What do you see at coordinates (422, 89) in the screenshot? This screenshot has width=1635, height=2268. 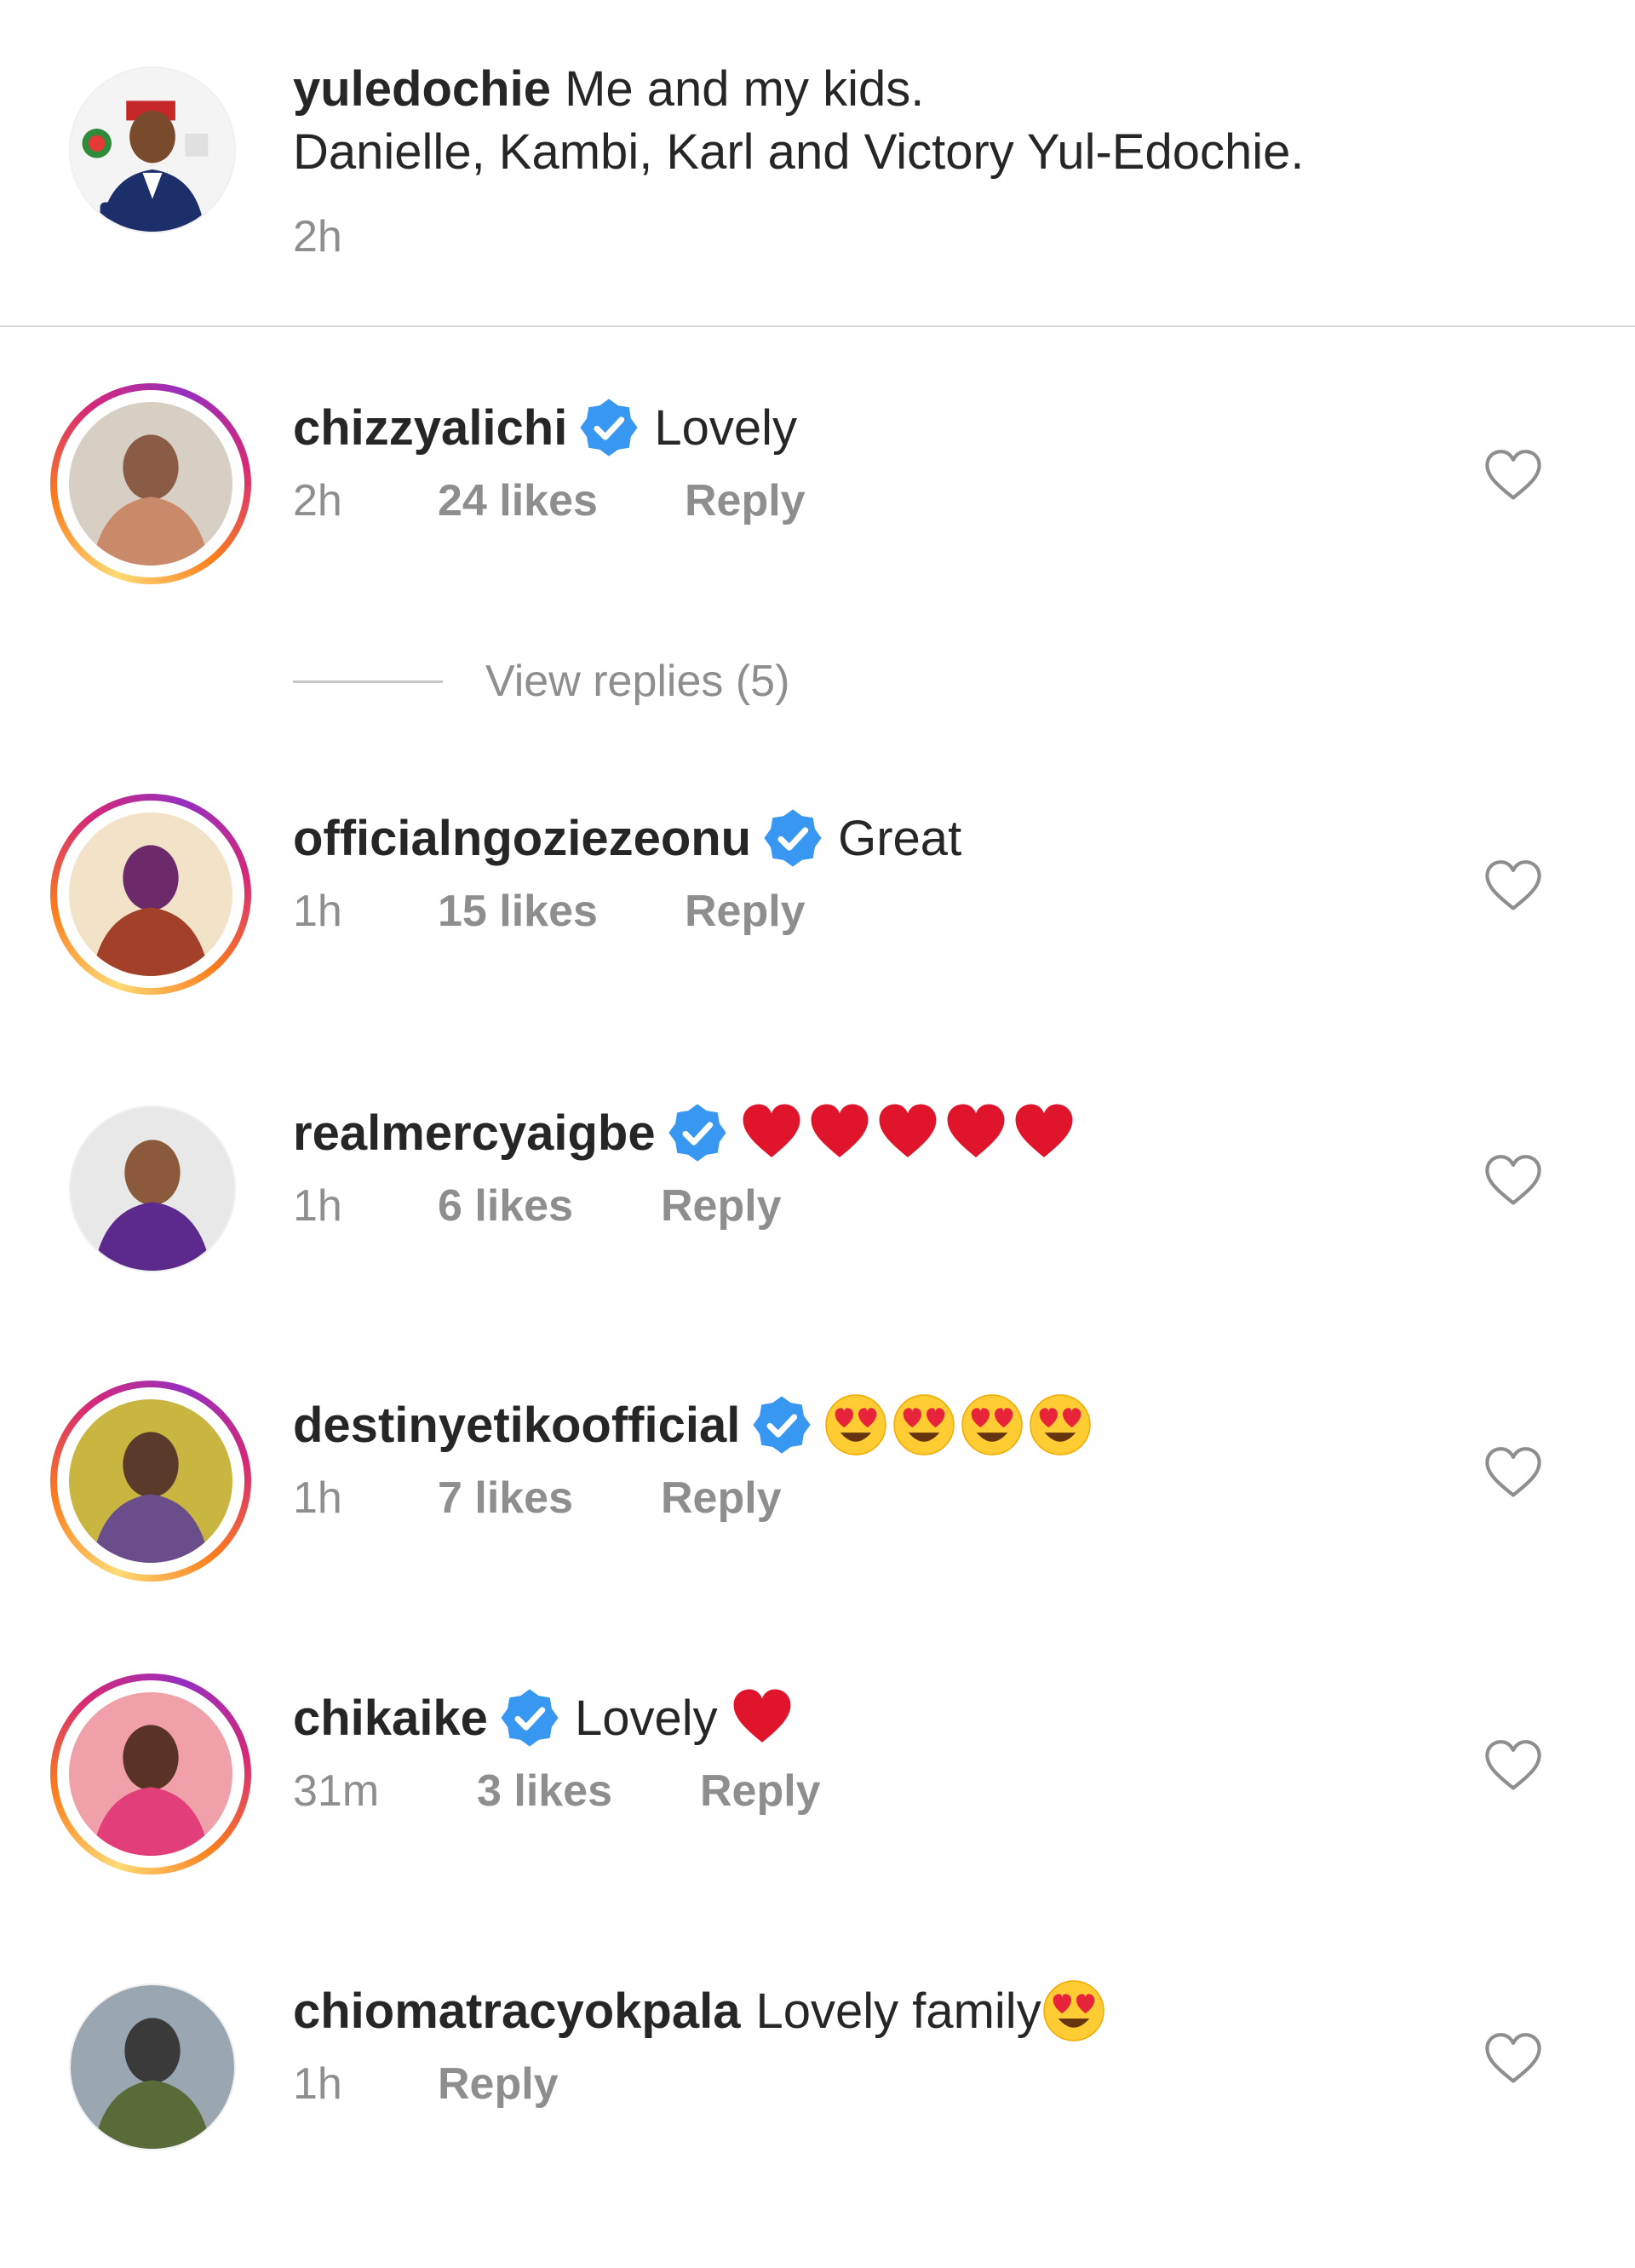 I see `caption-username: yuledochie` at bounding box center [422, 89].